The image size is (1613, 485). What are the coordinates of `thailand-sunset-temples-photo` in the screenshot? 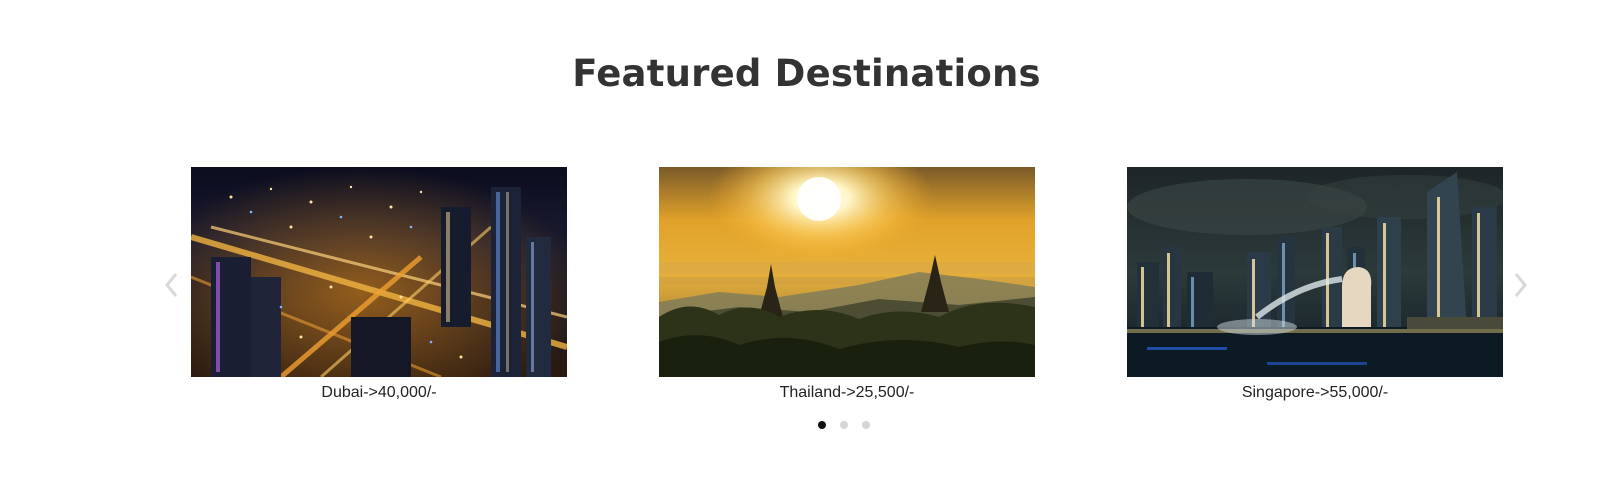 It's located at (847, 272).